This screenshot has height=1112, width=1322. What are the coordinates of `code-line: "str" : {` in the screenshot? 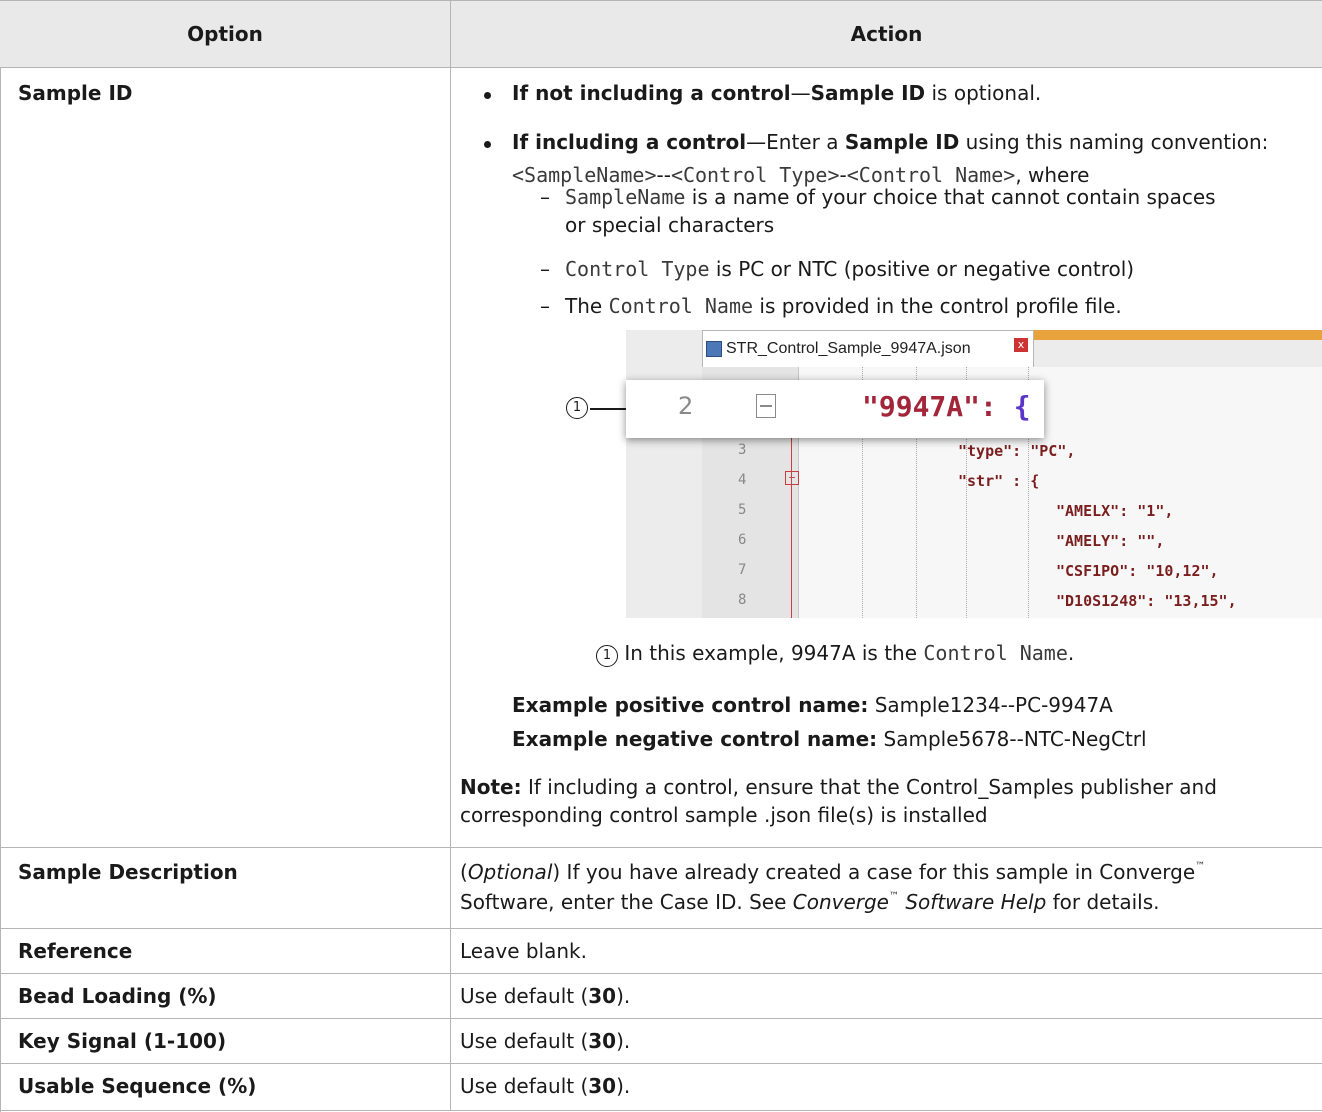 It's located at (999, 481).